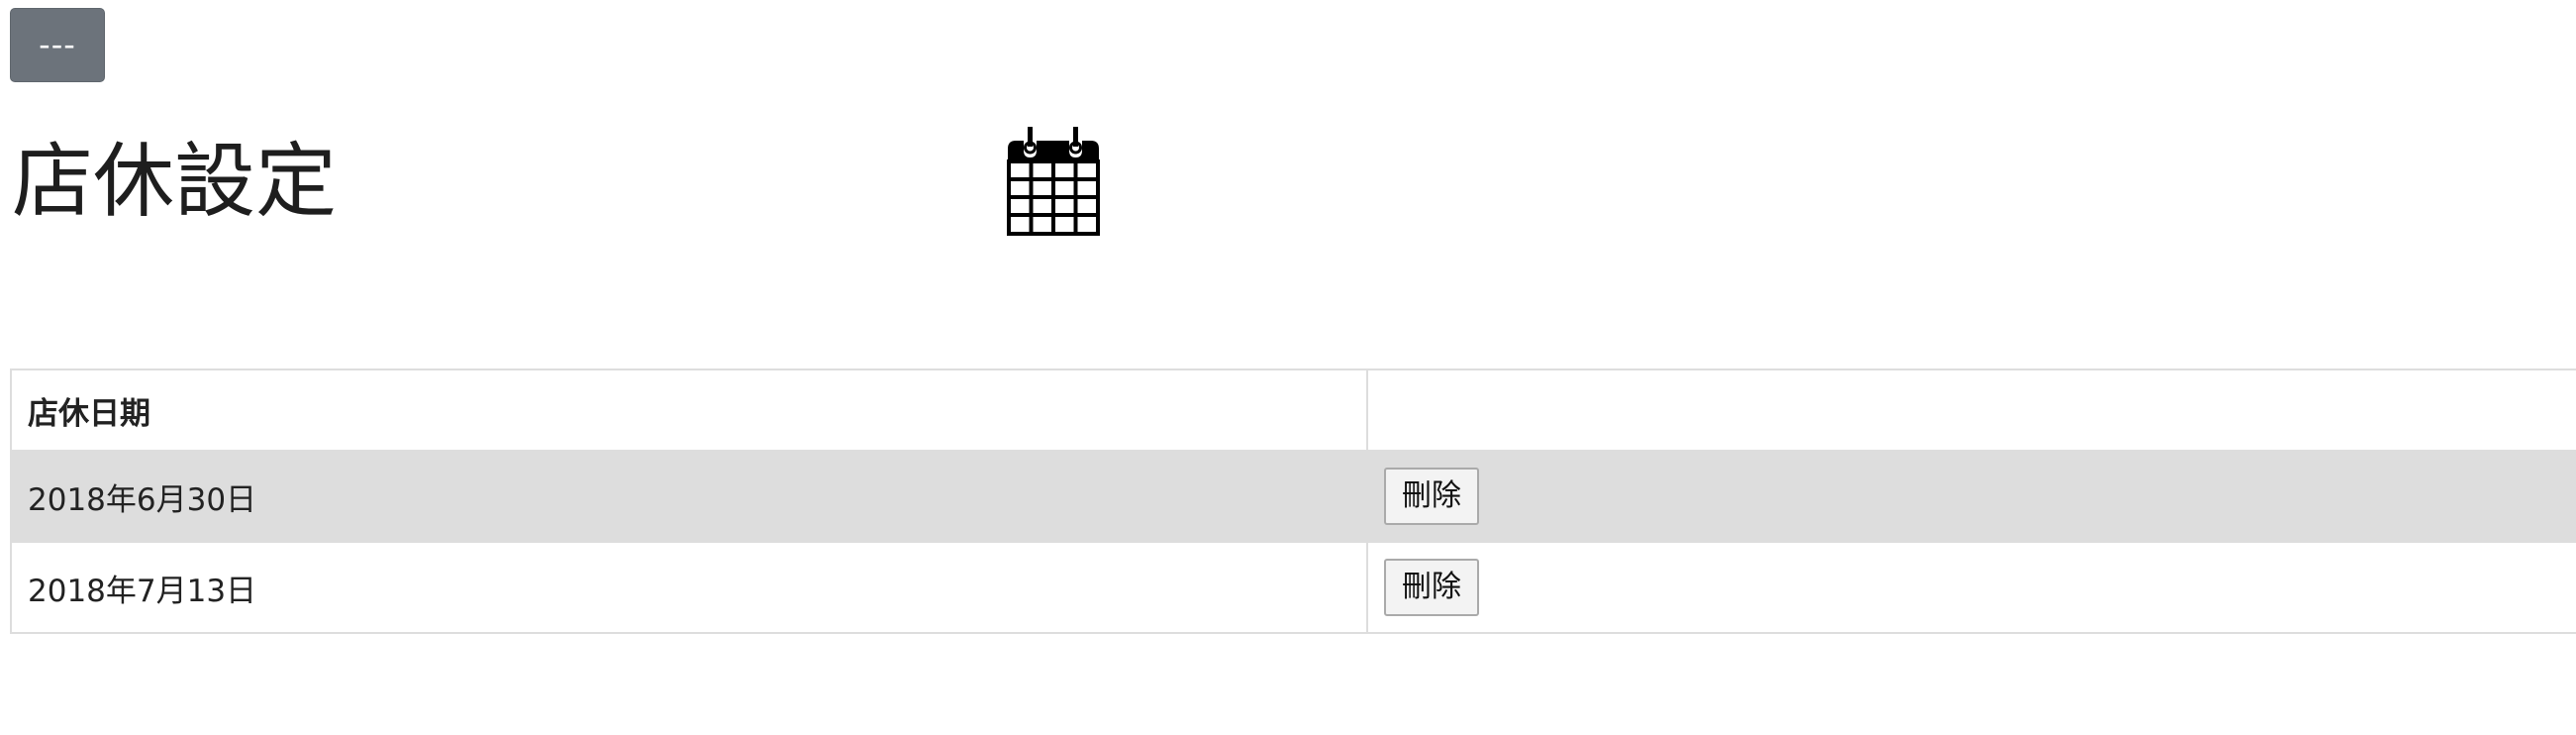 The image size is (2576, 735). Describe the element at coordinates (689, 410) in the screenshot. I see `column-header-date: 店休日期` at that location.